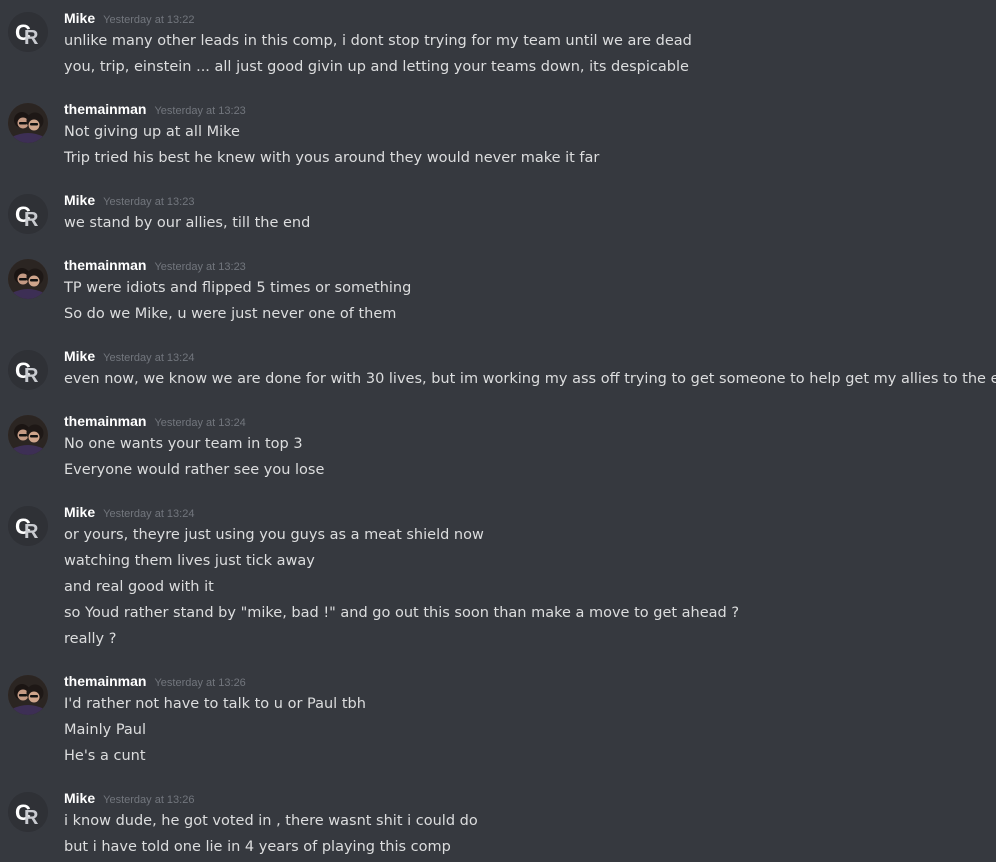 The image size is (996, 862). Describe the element at coordinates (152, 132) in the screenshot. I see `message-text: Not giving up at all Mike` at that location.